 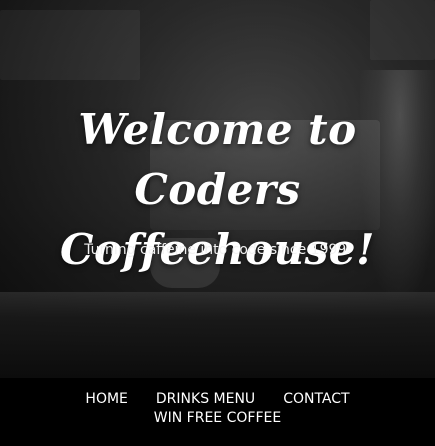 What do you see at coordinates (205, 399) in the screenshot?
I see `nav-item-drinks-menu: DRINKS MENU` at bounding box center [205, 399].